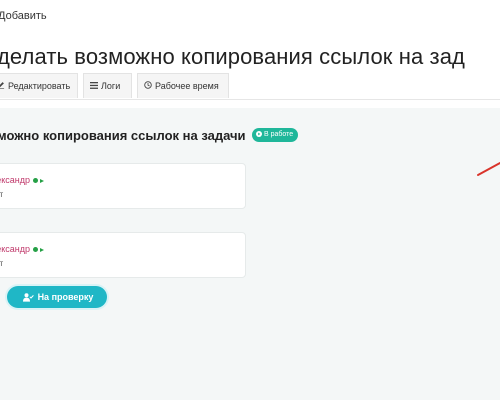 The image size is (500, 400). Describe the element at coordinates (65, 297) in the screenshot. I see `send-to-review-label: На проверку` at that location.